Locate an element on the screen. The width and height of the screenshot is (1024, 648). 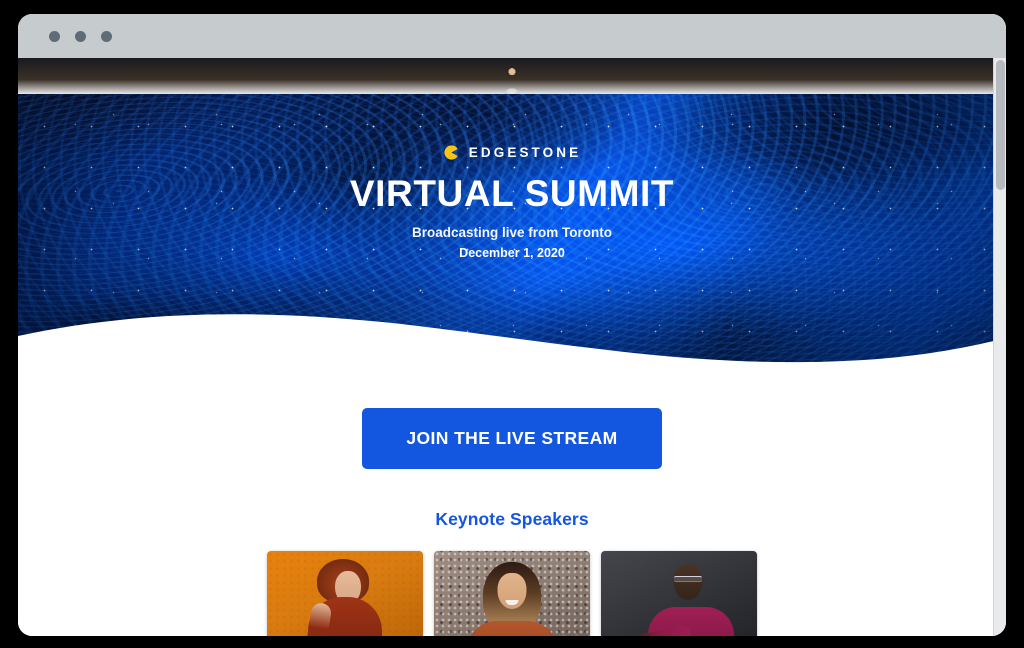
brand-name: EDGESTONE is located at coordinates (525, 152).